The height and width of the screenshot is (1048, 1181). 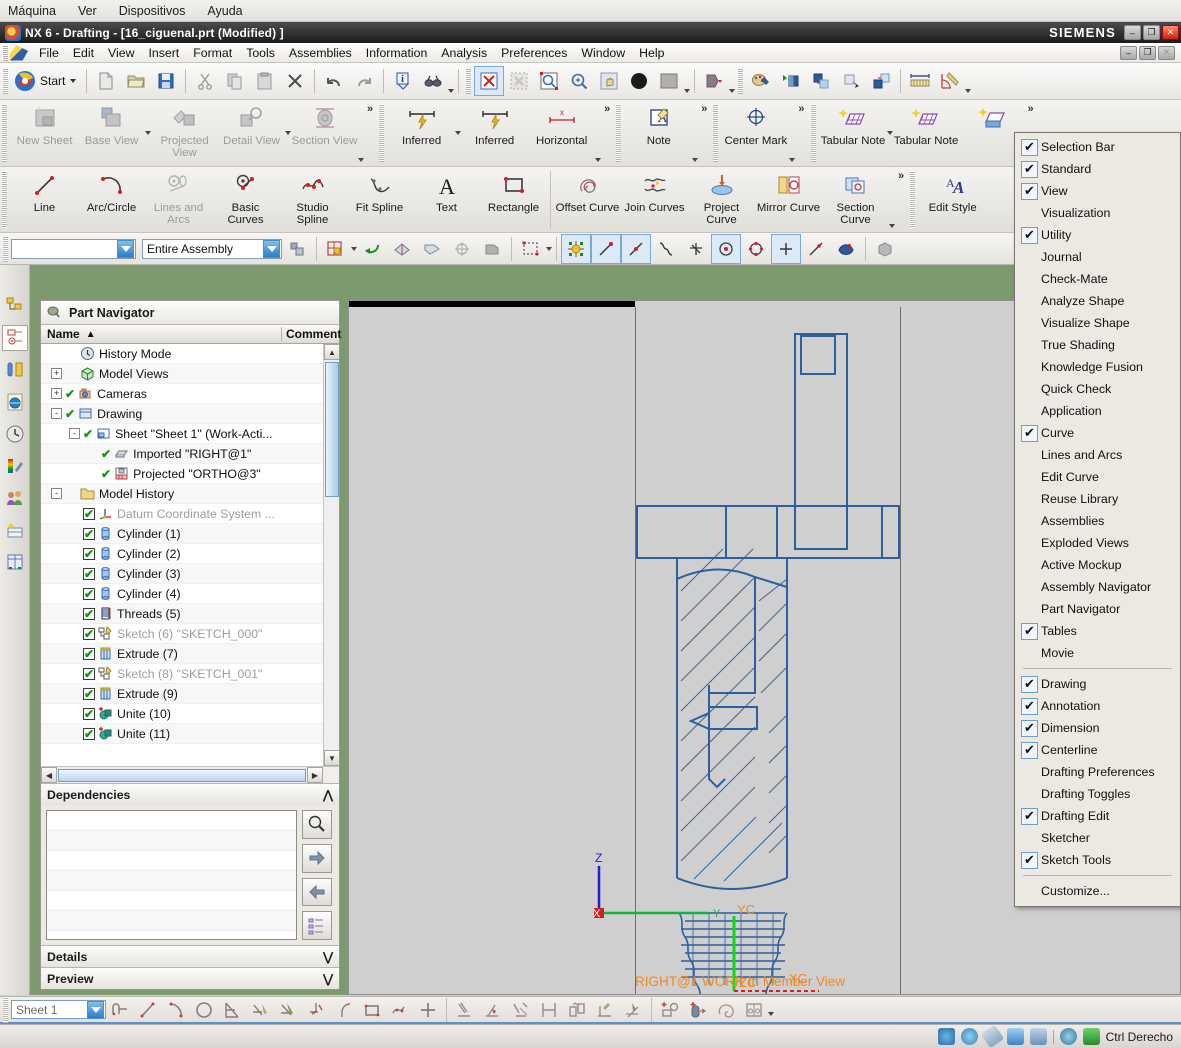 What do you see at coordinates (5, 81) in the screenshot?
I see `standard-toolbar-gripper` at bounding box center [5, 81].